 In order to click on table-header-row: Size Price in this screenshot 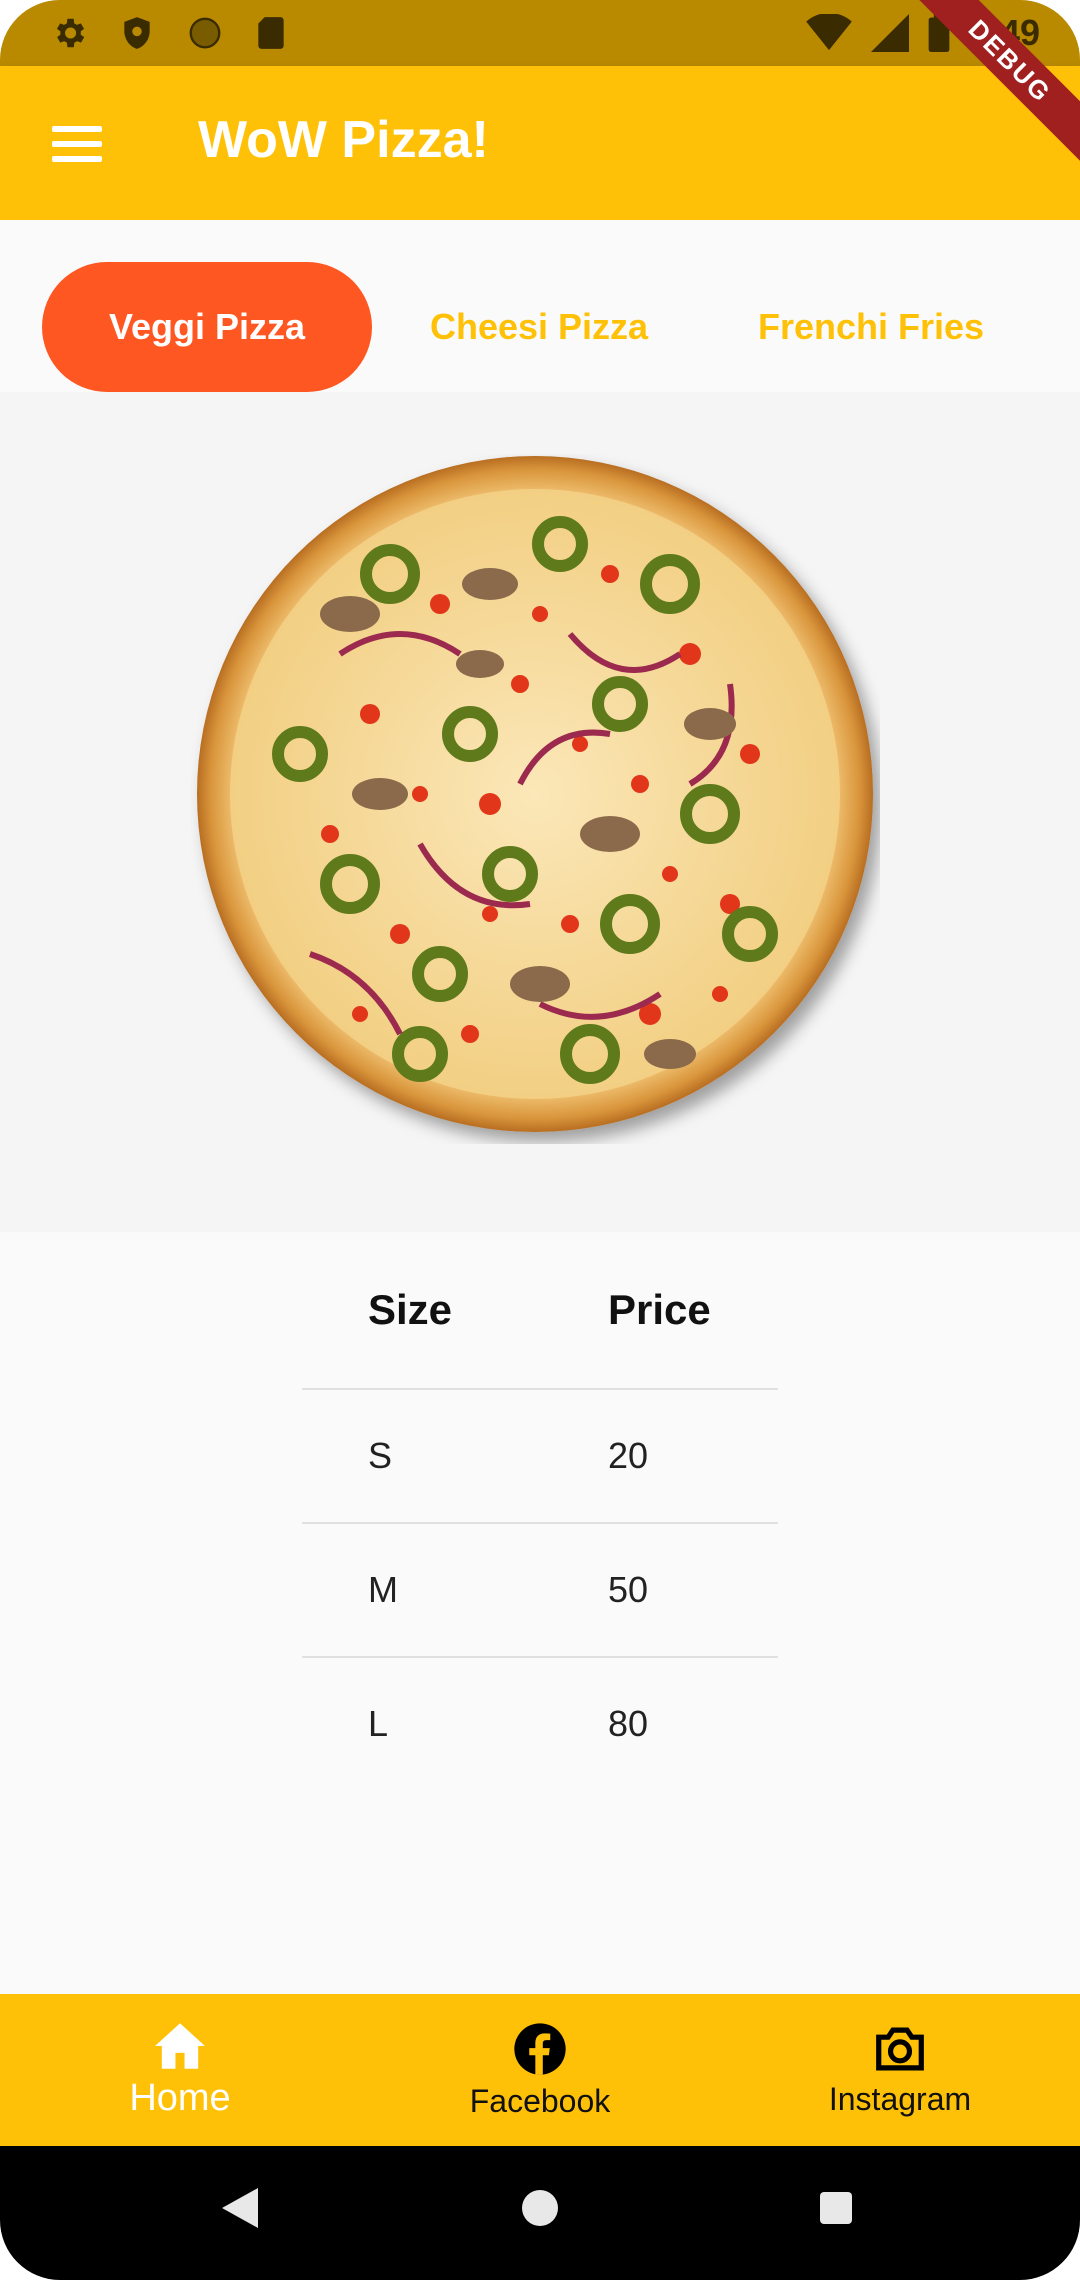, I will do `click(540, 1315)`.